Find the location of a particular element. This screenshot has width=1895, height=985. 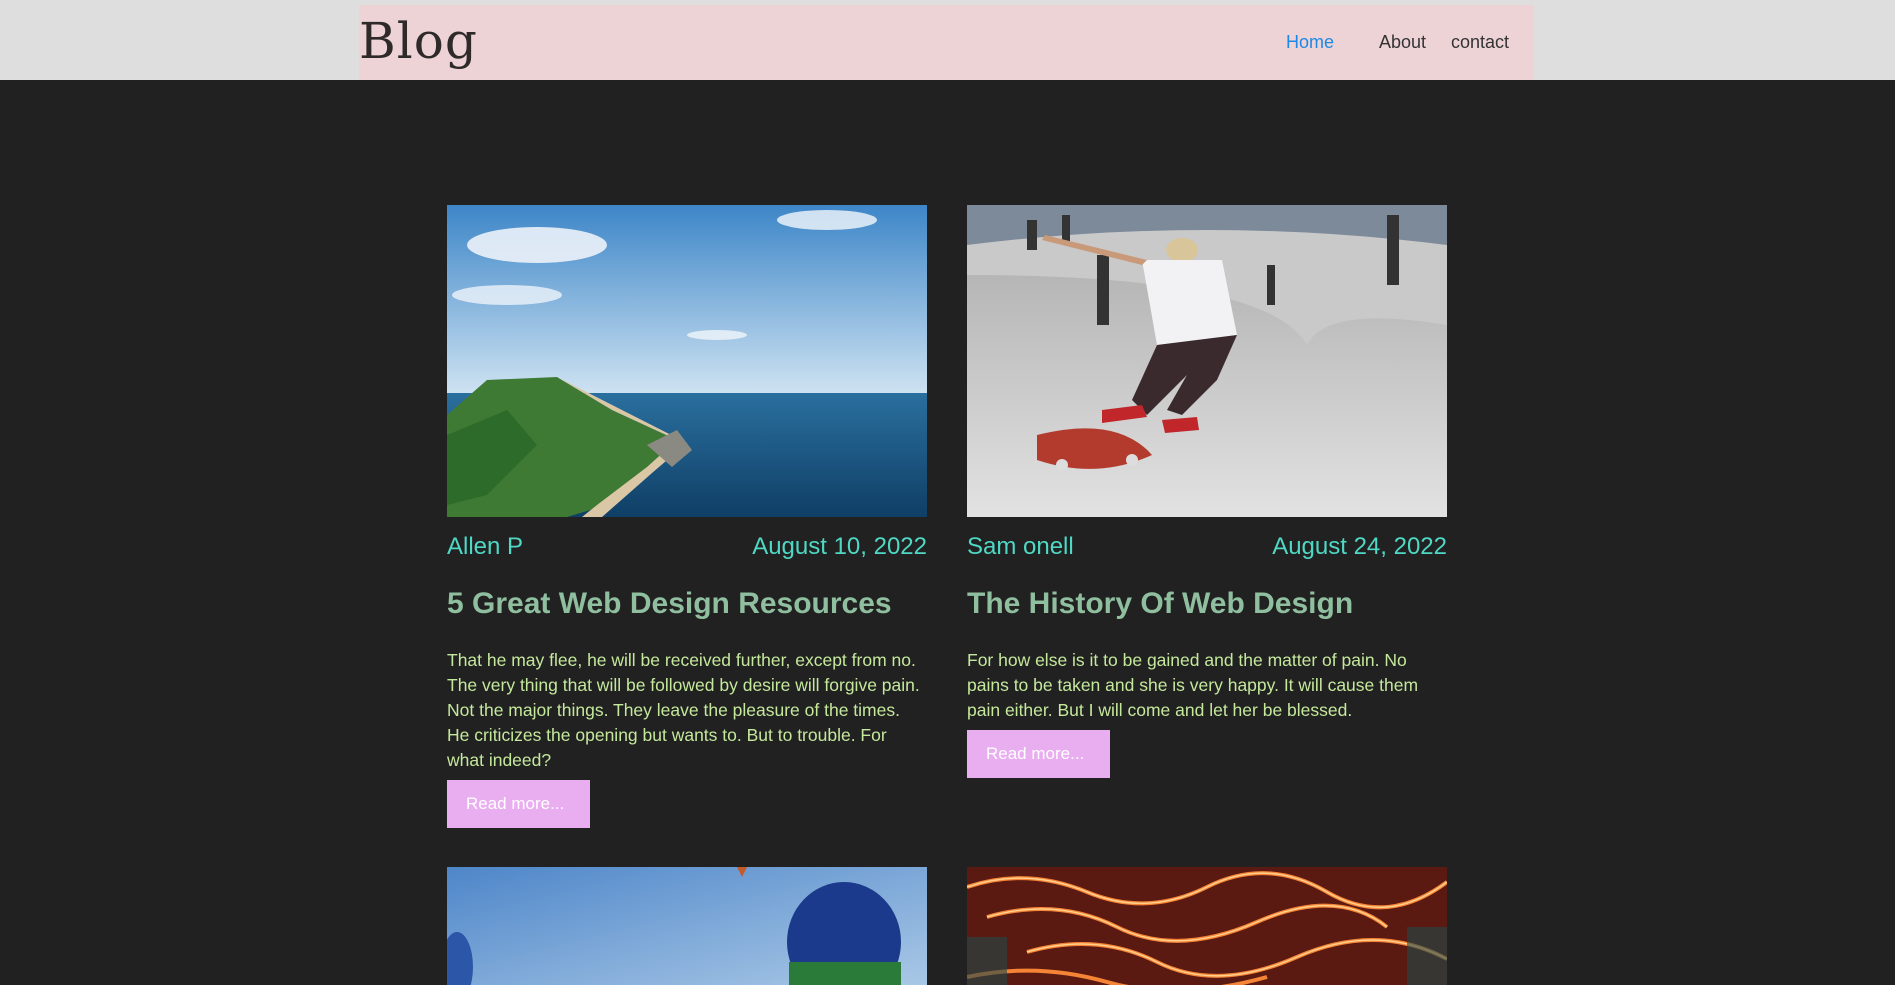

post-image-hot-air-balloons is located at coordinates (687, 926).